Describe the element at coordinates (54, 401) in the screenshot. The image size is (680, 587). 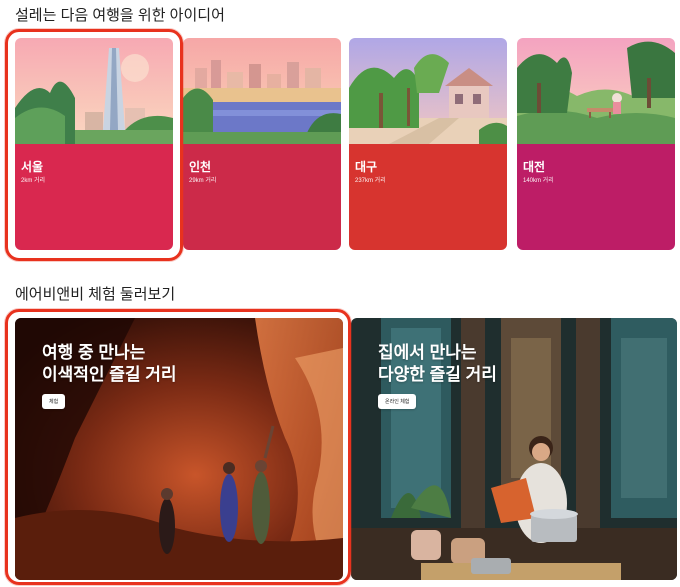
I see `experiences-button: 체험` at that location.